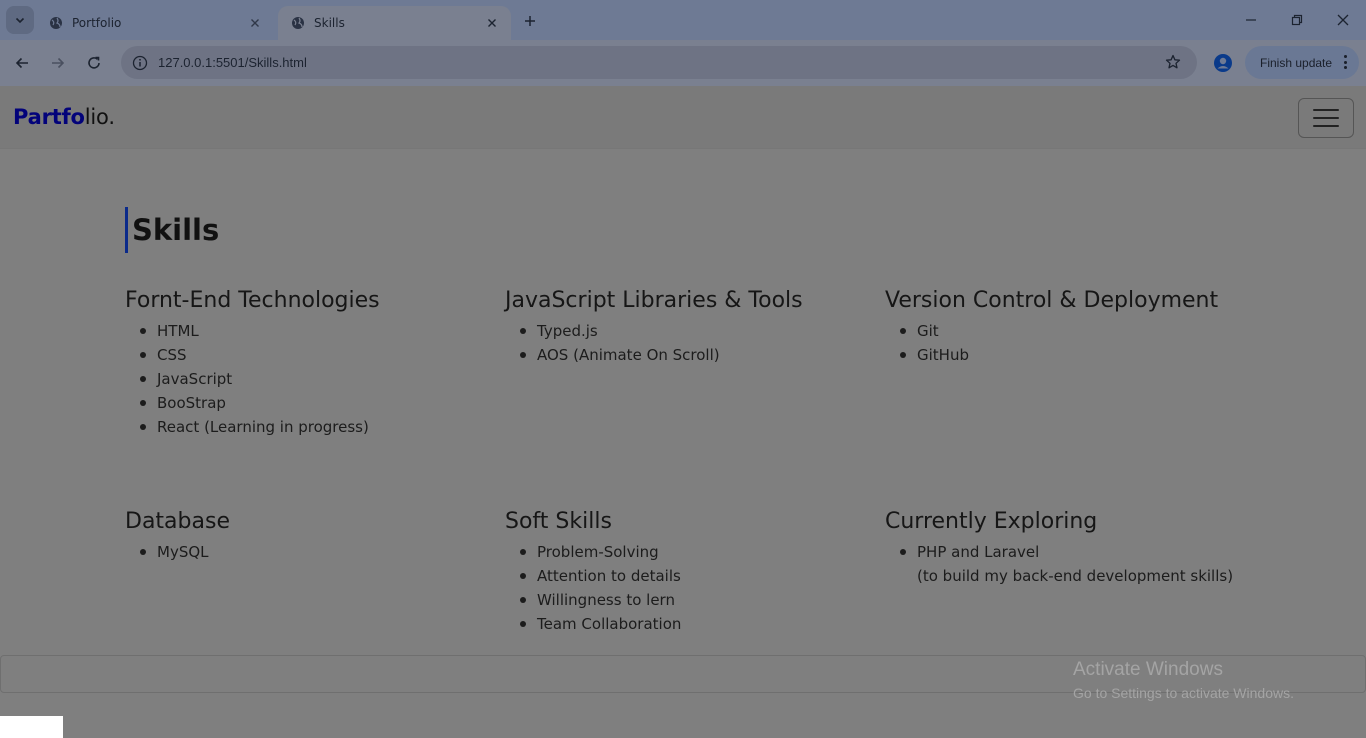 This screenshot has height=738, width=1366. I want to click on list-item: Team Collaboration, so click(690, 624).